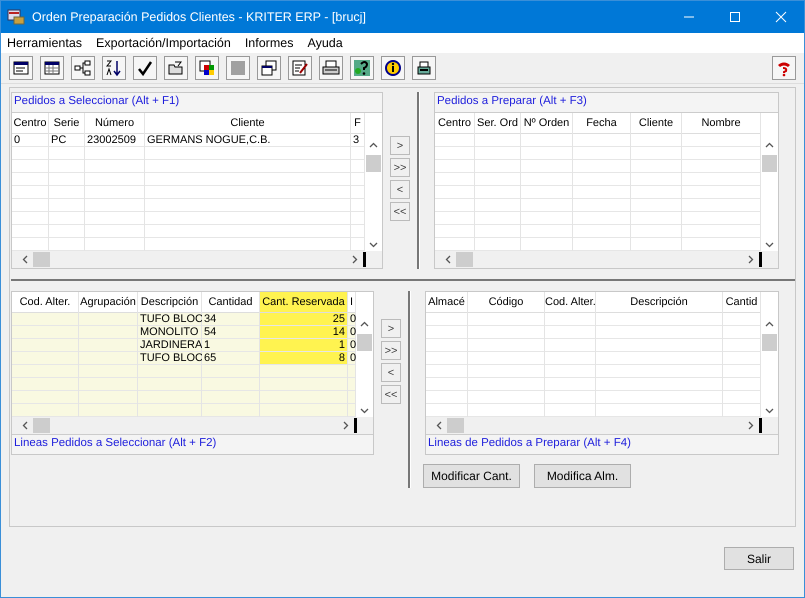 The width and height of the screenshot is (805, 598). Describe the element at coordinates (197, 103) in the screenshot. I see `panel-title: Pedidos a Seleccionar (Alt + F1)` at that location.